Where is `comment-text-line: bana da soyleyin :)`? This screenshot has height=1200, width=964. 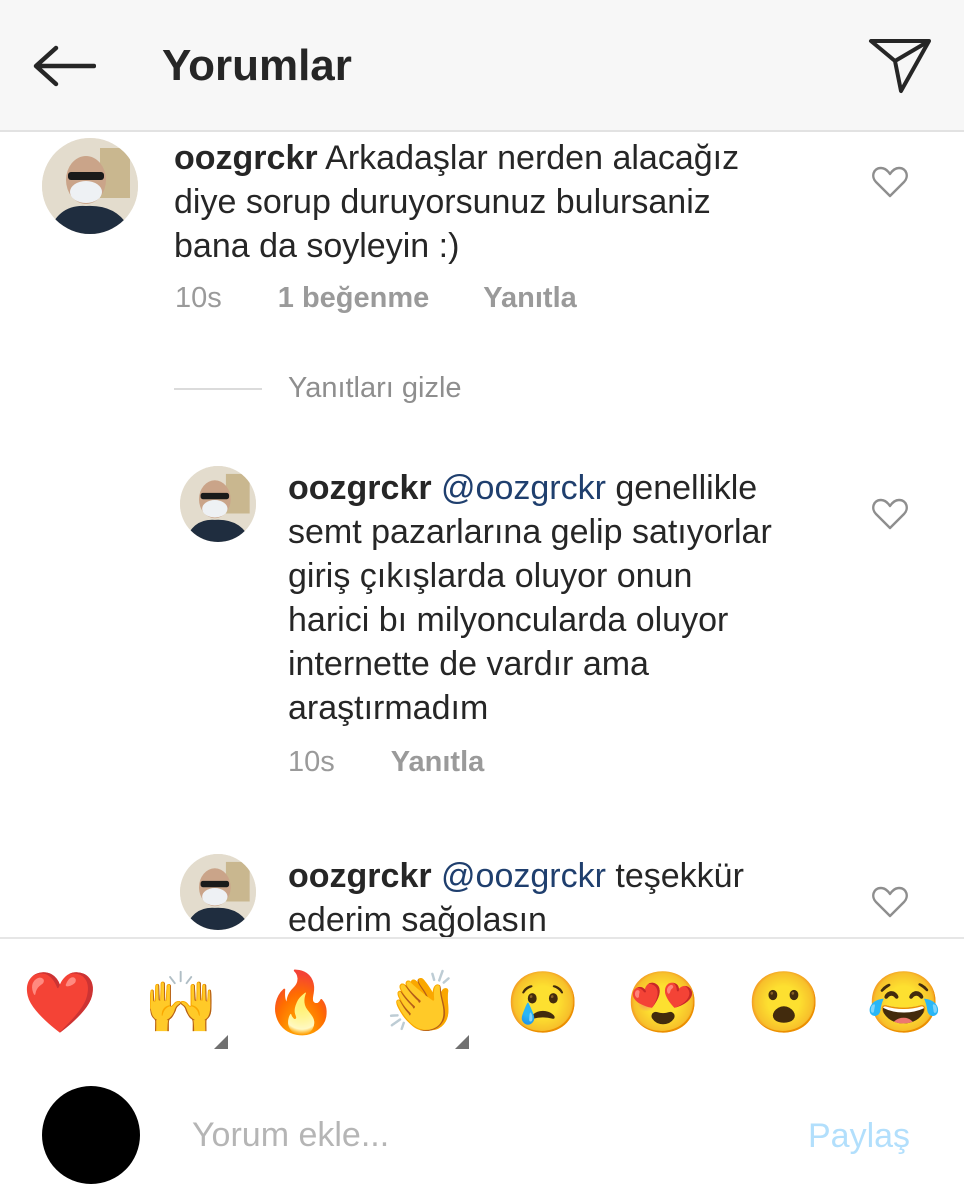 comment-text-line: bana da soyleyin :) is located at coordinates (317, 246).